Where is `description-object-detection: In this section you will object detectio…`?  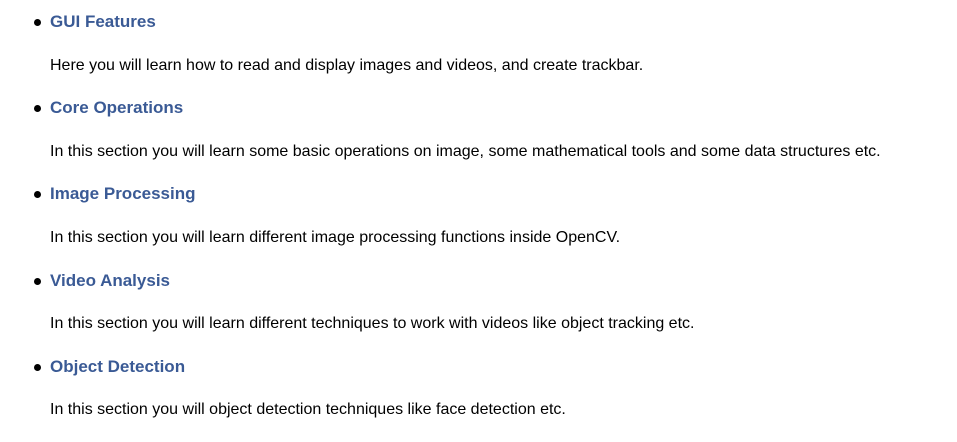 description-object-detection: In this section you will object detectio… is located at coordinates (308, 409).